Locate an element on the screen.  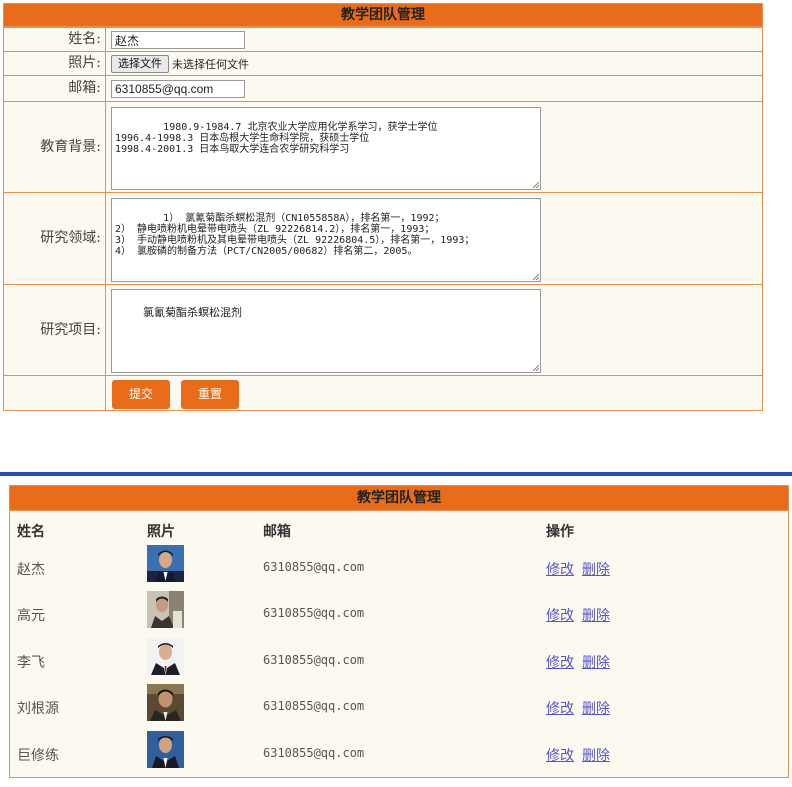
form-title: 教学团队管理 is located at coordinates (383, 15).